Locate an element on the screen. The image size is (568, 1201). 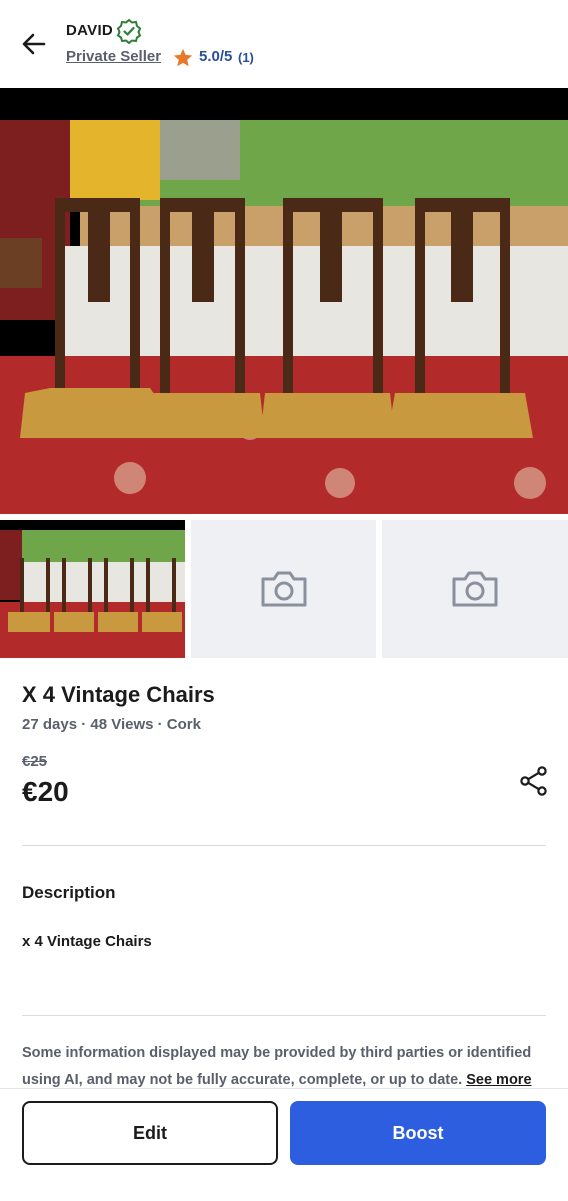
boost-button: Boost is located at coordinates (418, 1133).